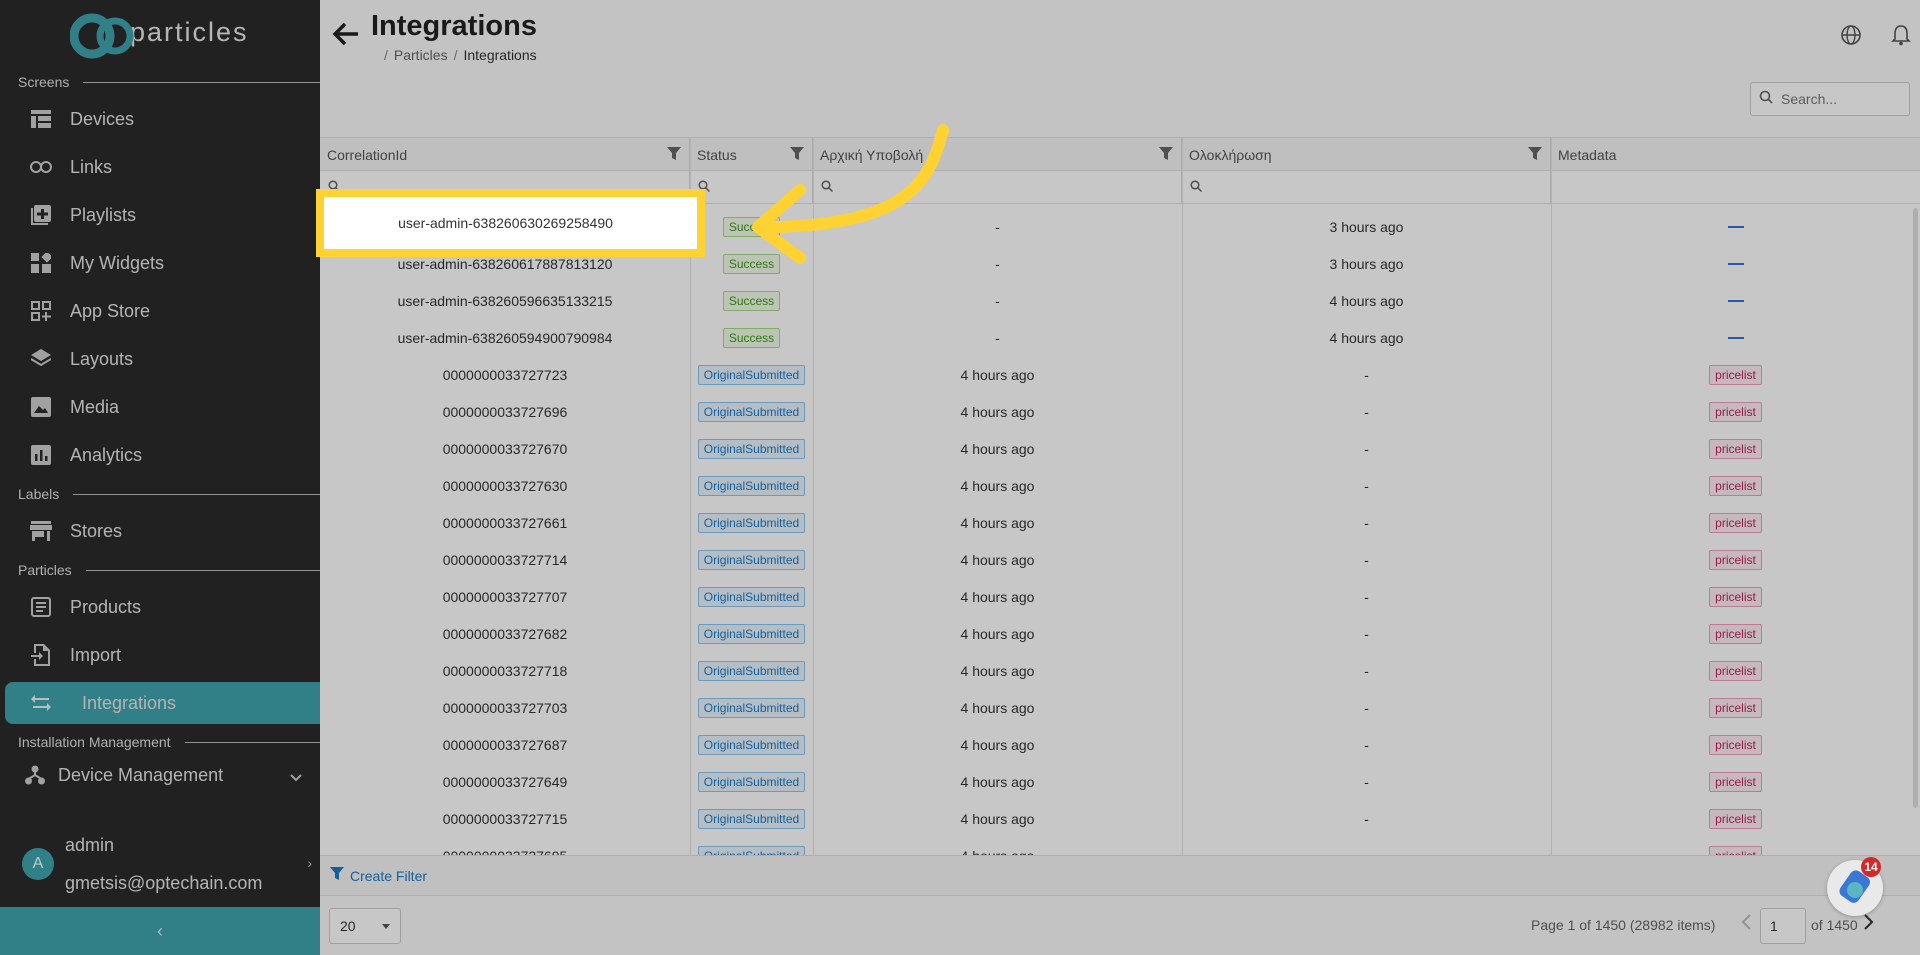  Describe the element at coordinates (389, 875) in the screenshot. I see `create-filter-label: Create Filter` at that location.